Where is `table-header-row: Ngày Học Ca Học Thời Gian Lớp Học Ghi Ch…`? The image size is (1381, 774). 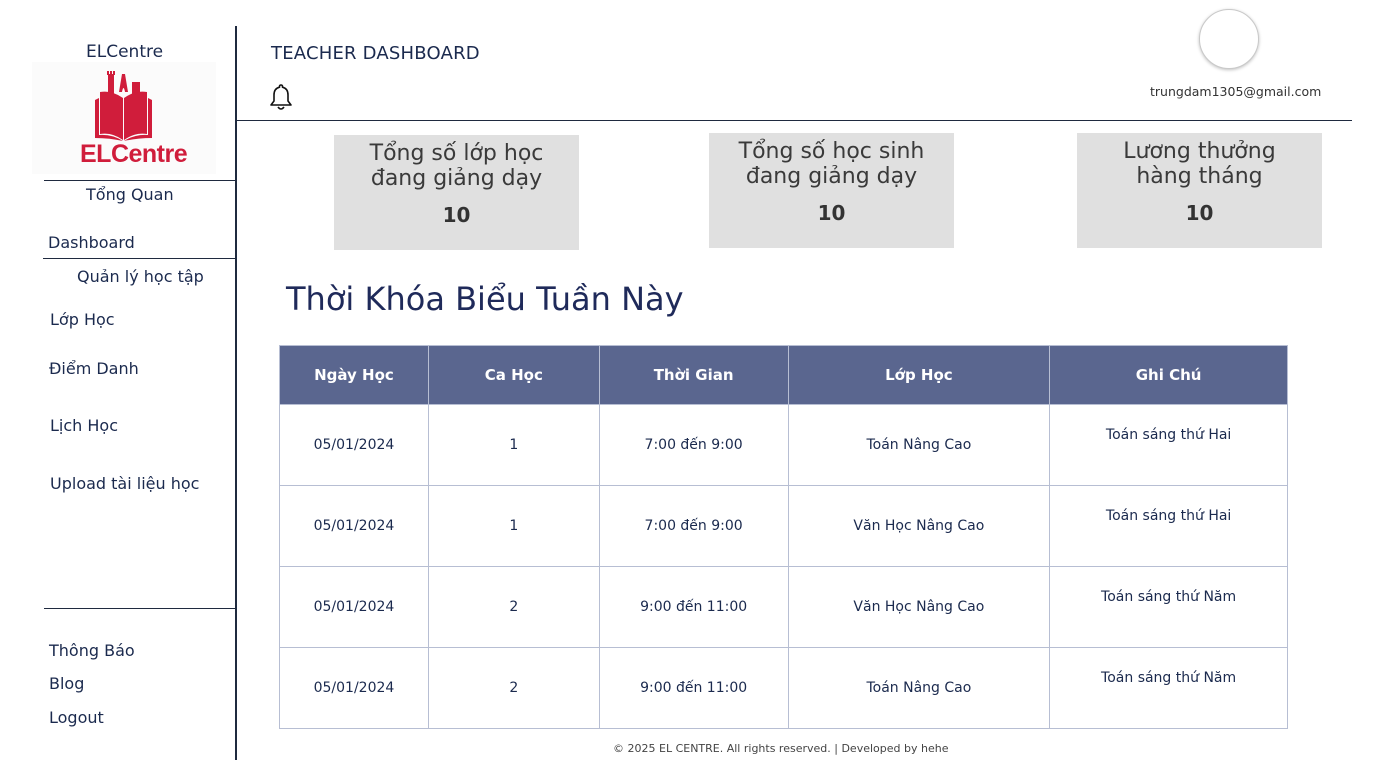
table-header-row: Ngày Học Ca Học Thời Gian Lớp Học Ghi Ch… is located at coordinates (783, 375).